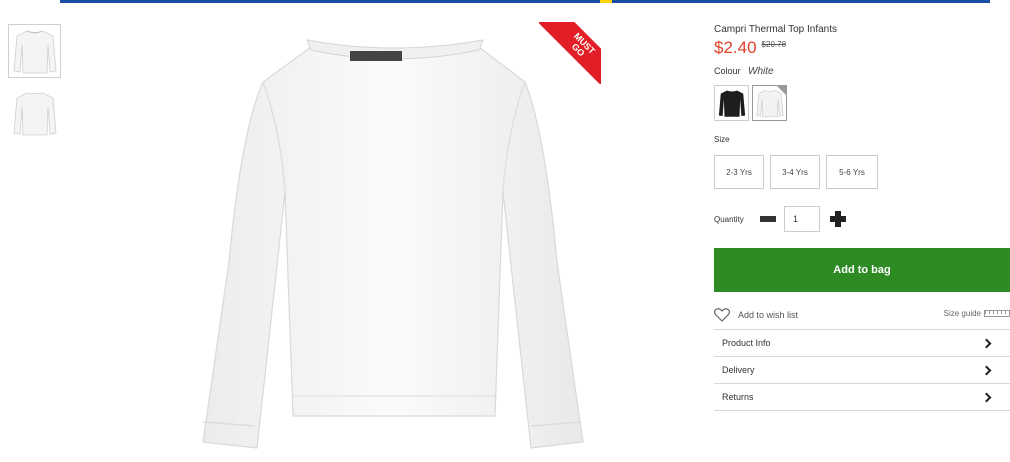  I want to click on size-guide-link: Size guide, so click(977, 313).